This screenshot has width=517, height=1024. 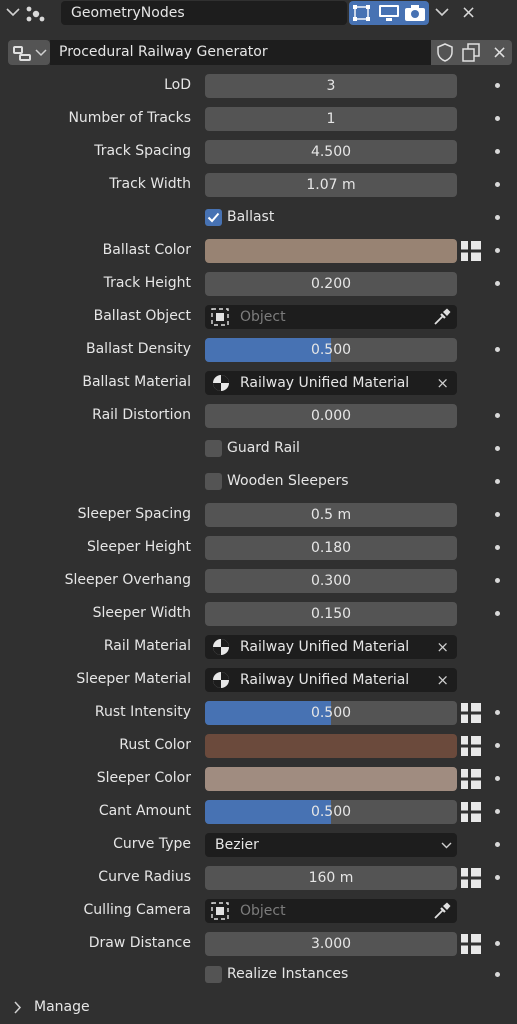 I want to click on draw-distance-label: Draw Distance, so click(x=139, y=943).